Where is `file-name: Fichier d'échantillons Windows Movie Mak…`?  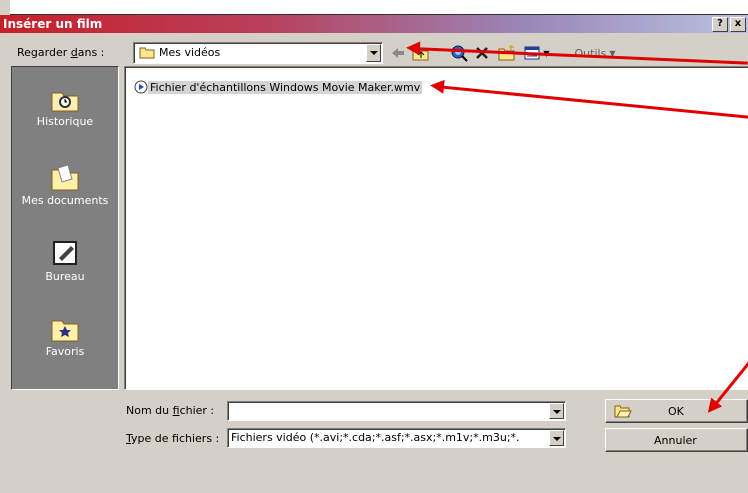 file-name: Fichier d'échantillons Windows Movie Mak… is located at coordinates (285, 87).